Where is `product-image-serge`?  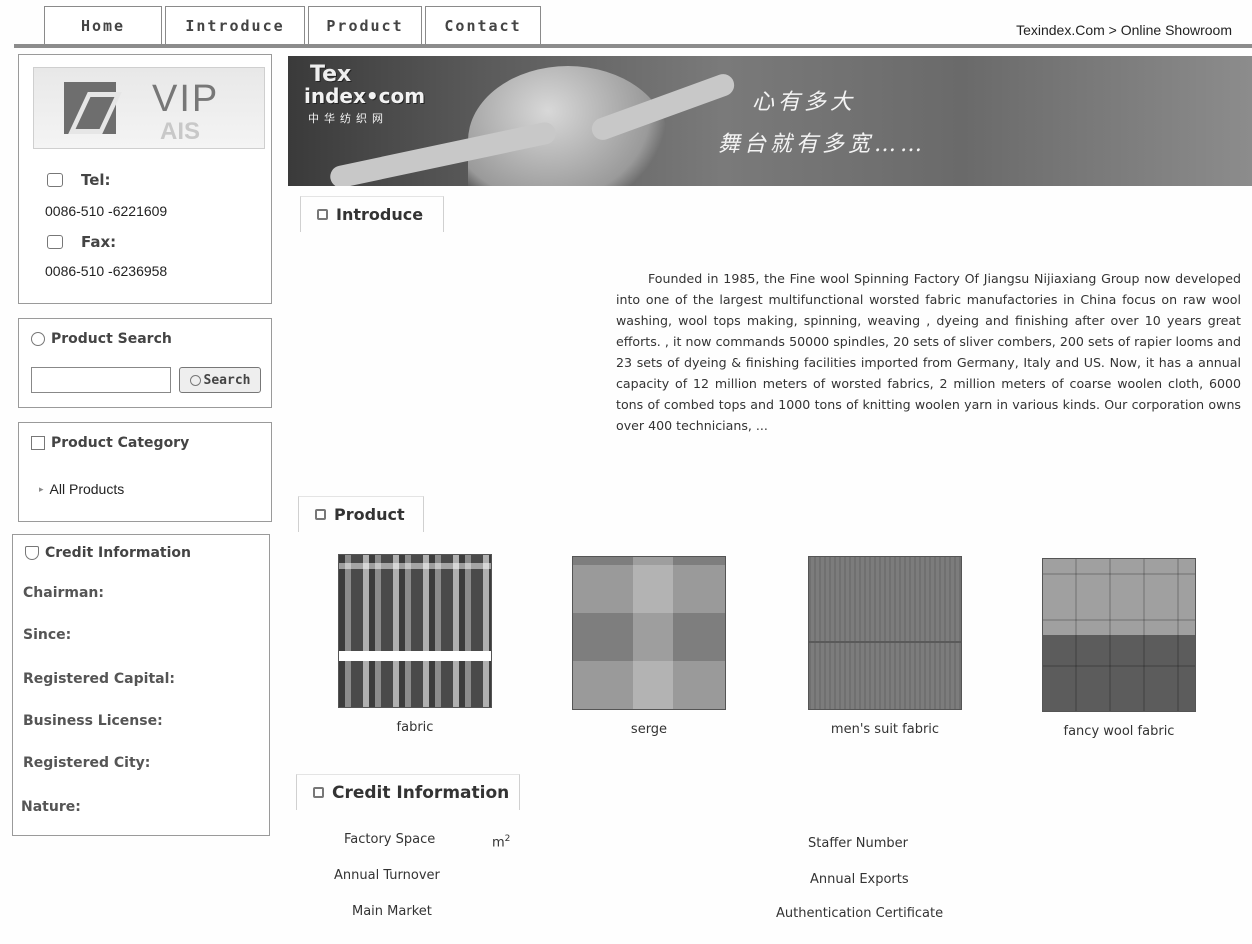
product-image-serge is located at coordinates (649, 633).